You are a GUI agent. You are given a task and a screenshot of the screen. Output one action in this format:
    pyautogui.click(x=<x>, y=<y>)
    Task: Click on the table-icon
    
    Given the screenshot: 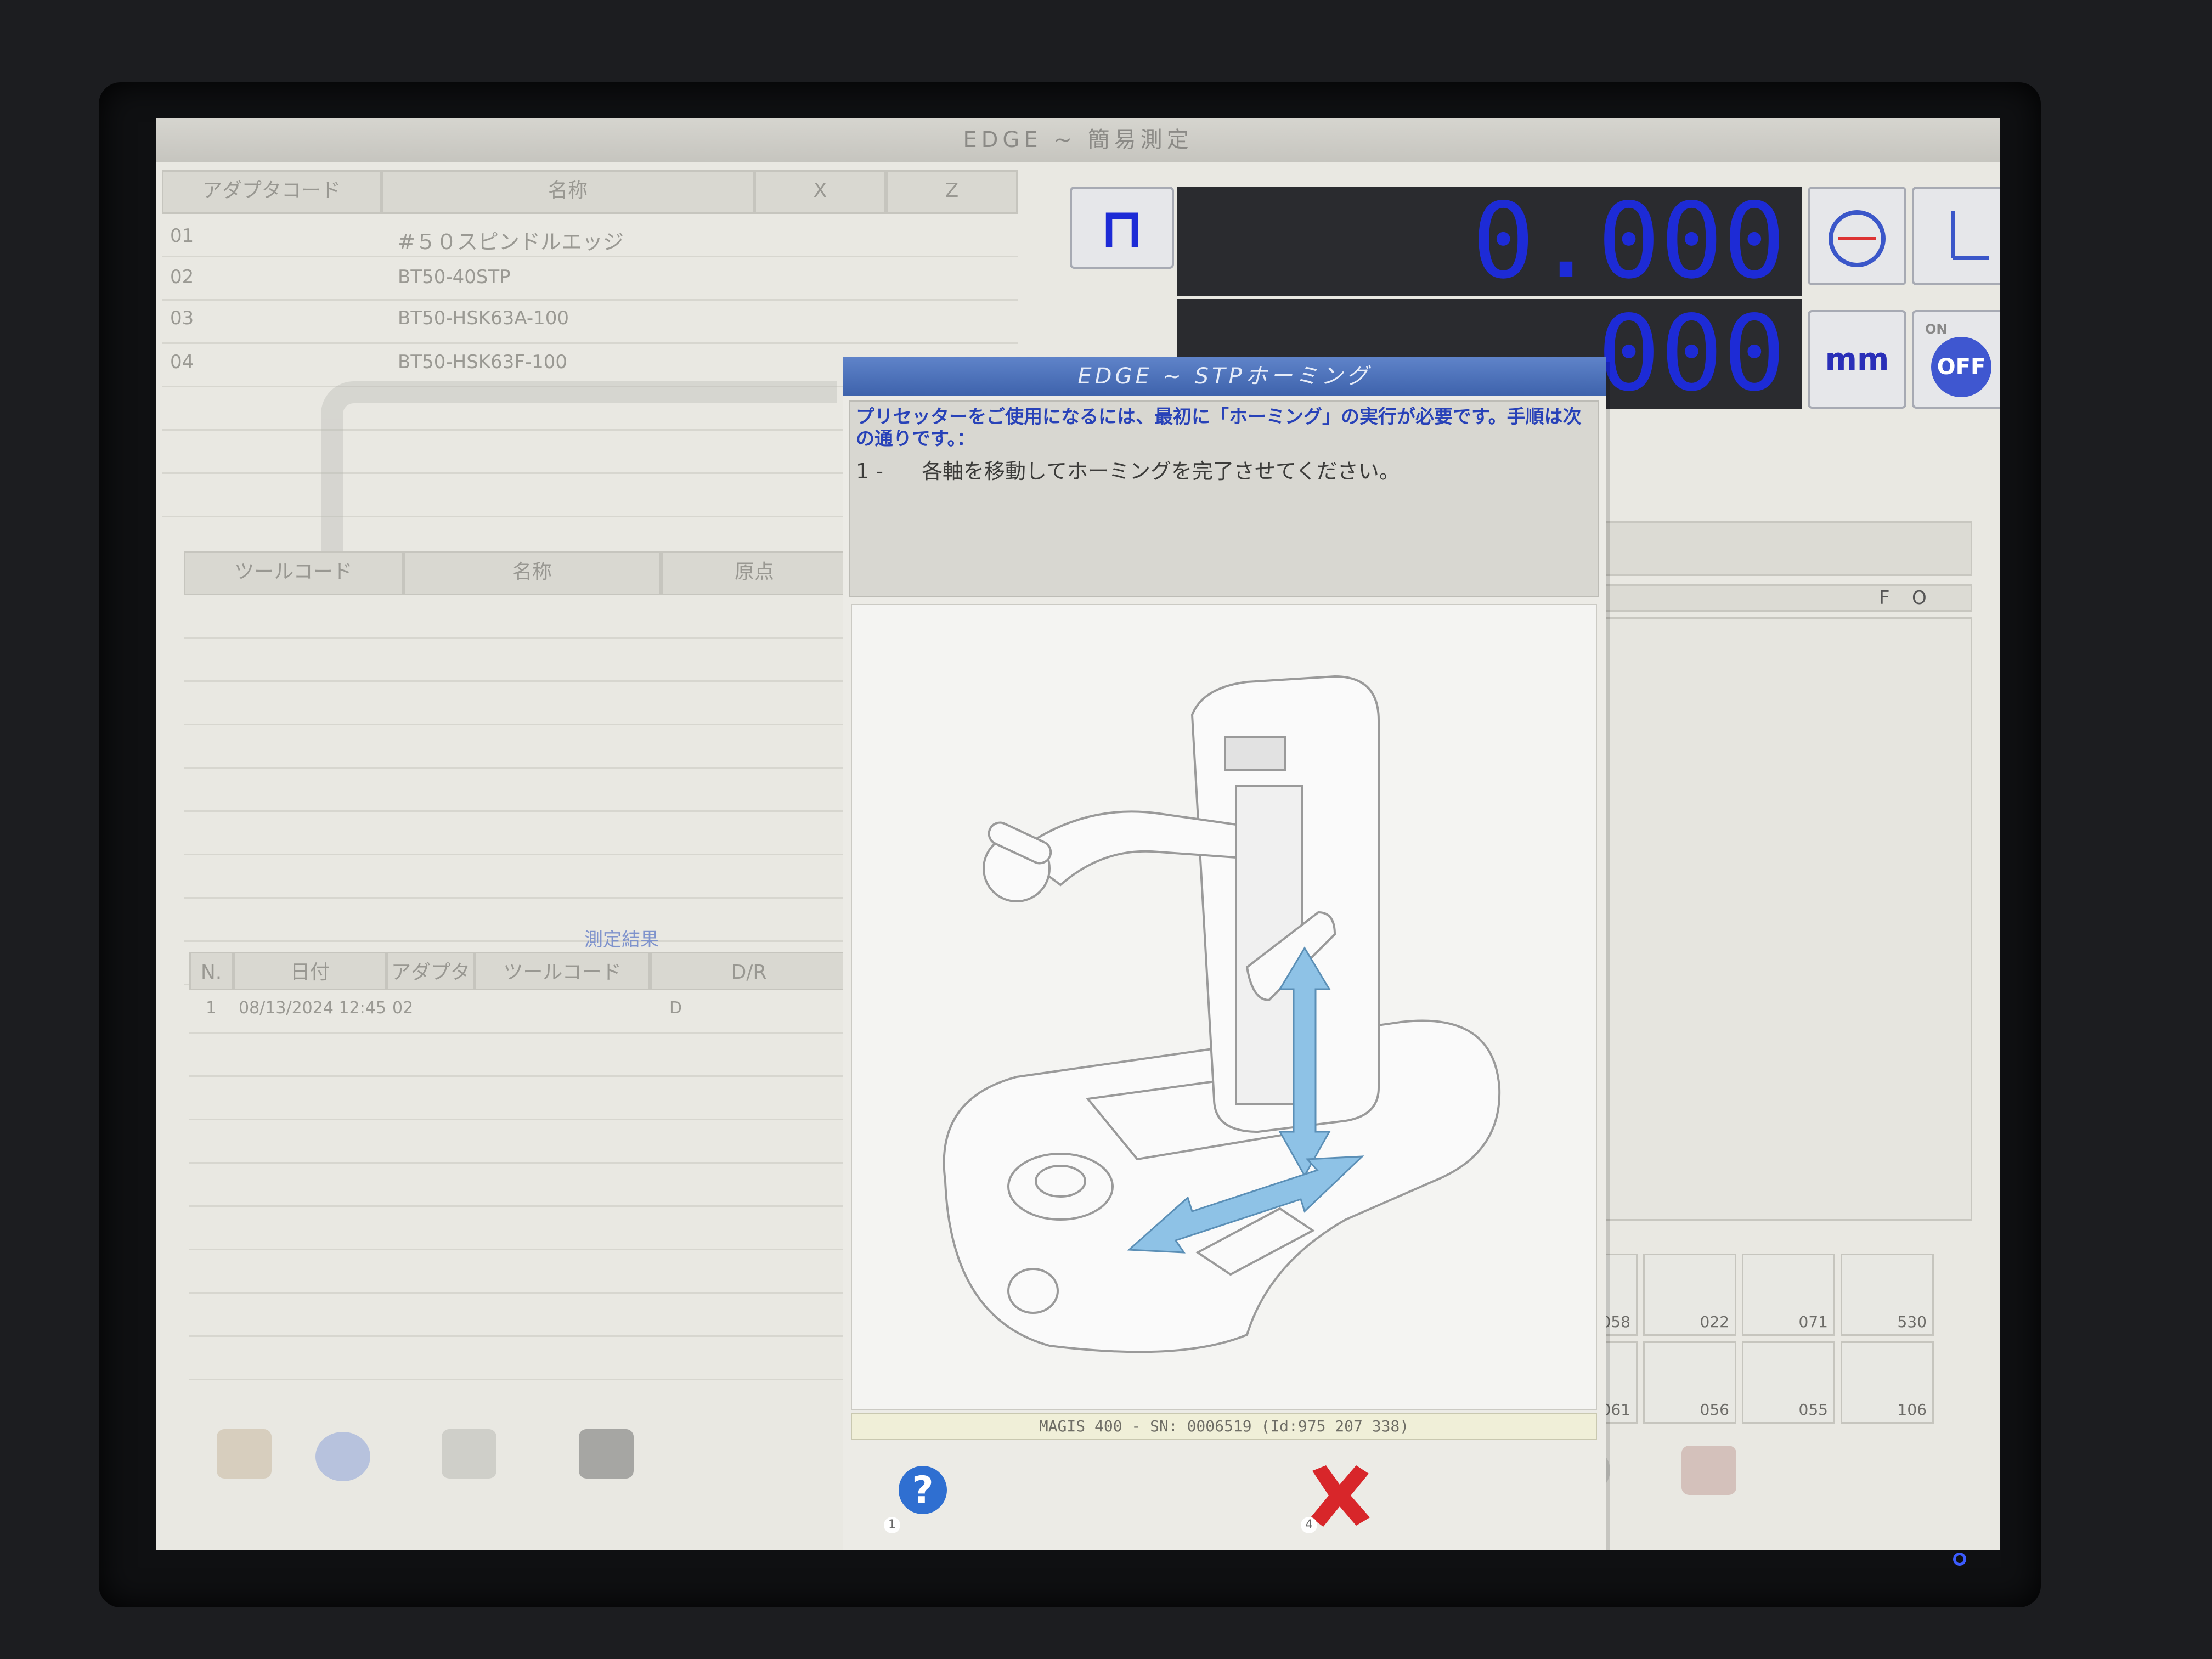 What is the action you would take?
    pyautogui.click(x=606, y=1454)
    